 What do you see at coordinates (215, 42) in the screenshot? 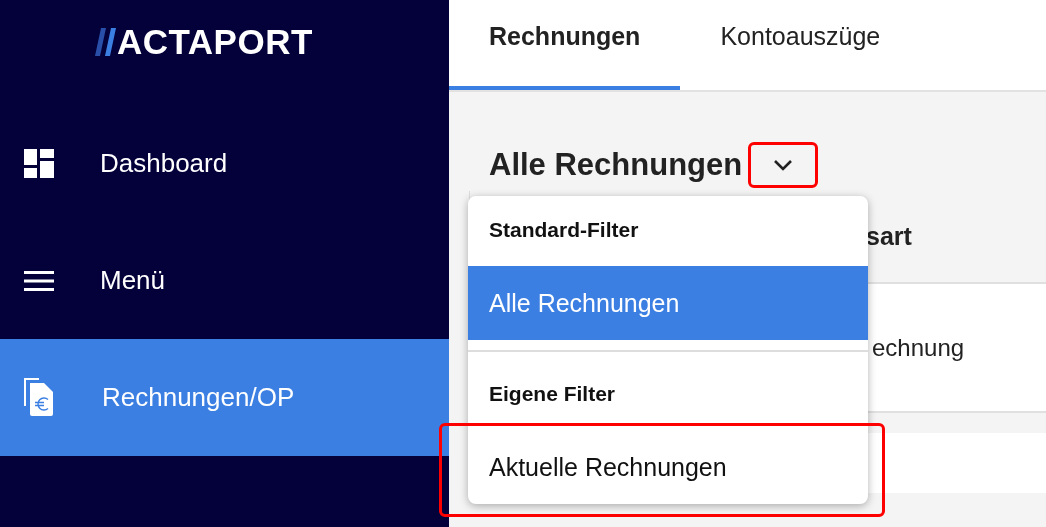
I see `logo-text: ACTAPORT` at bounding box center [215, 42].